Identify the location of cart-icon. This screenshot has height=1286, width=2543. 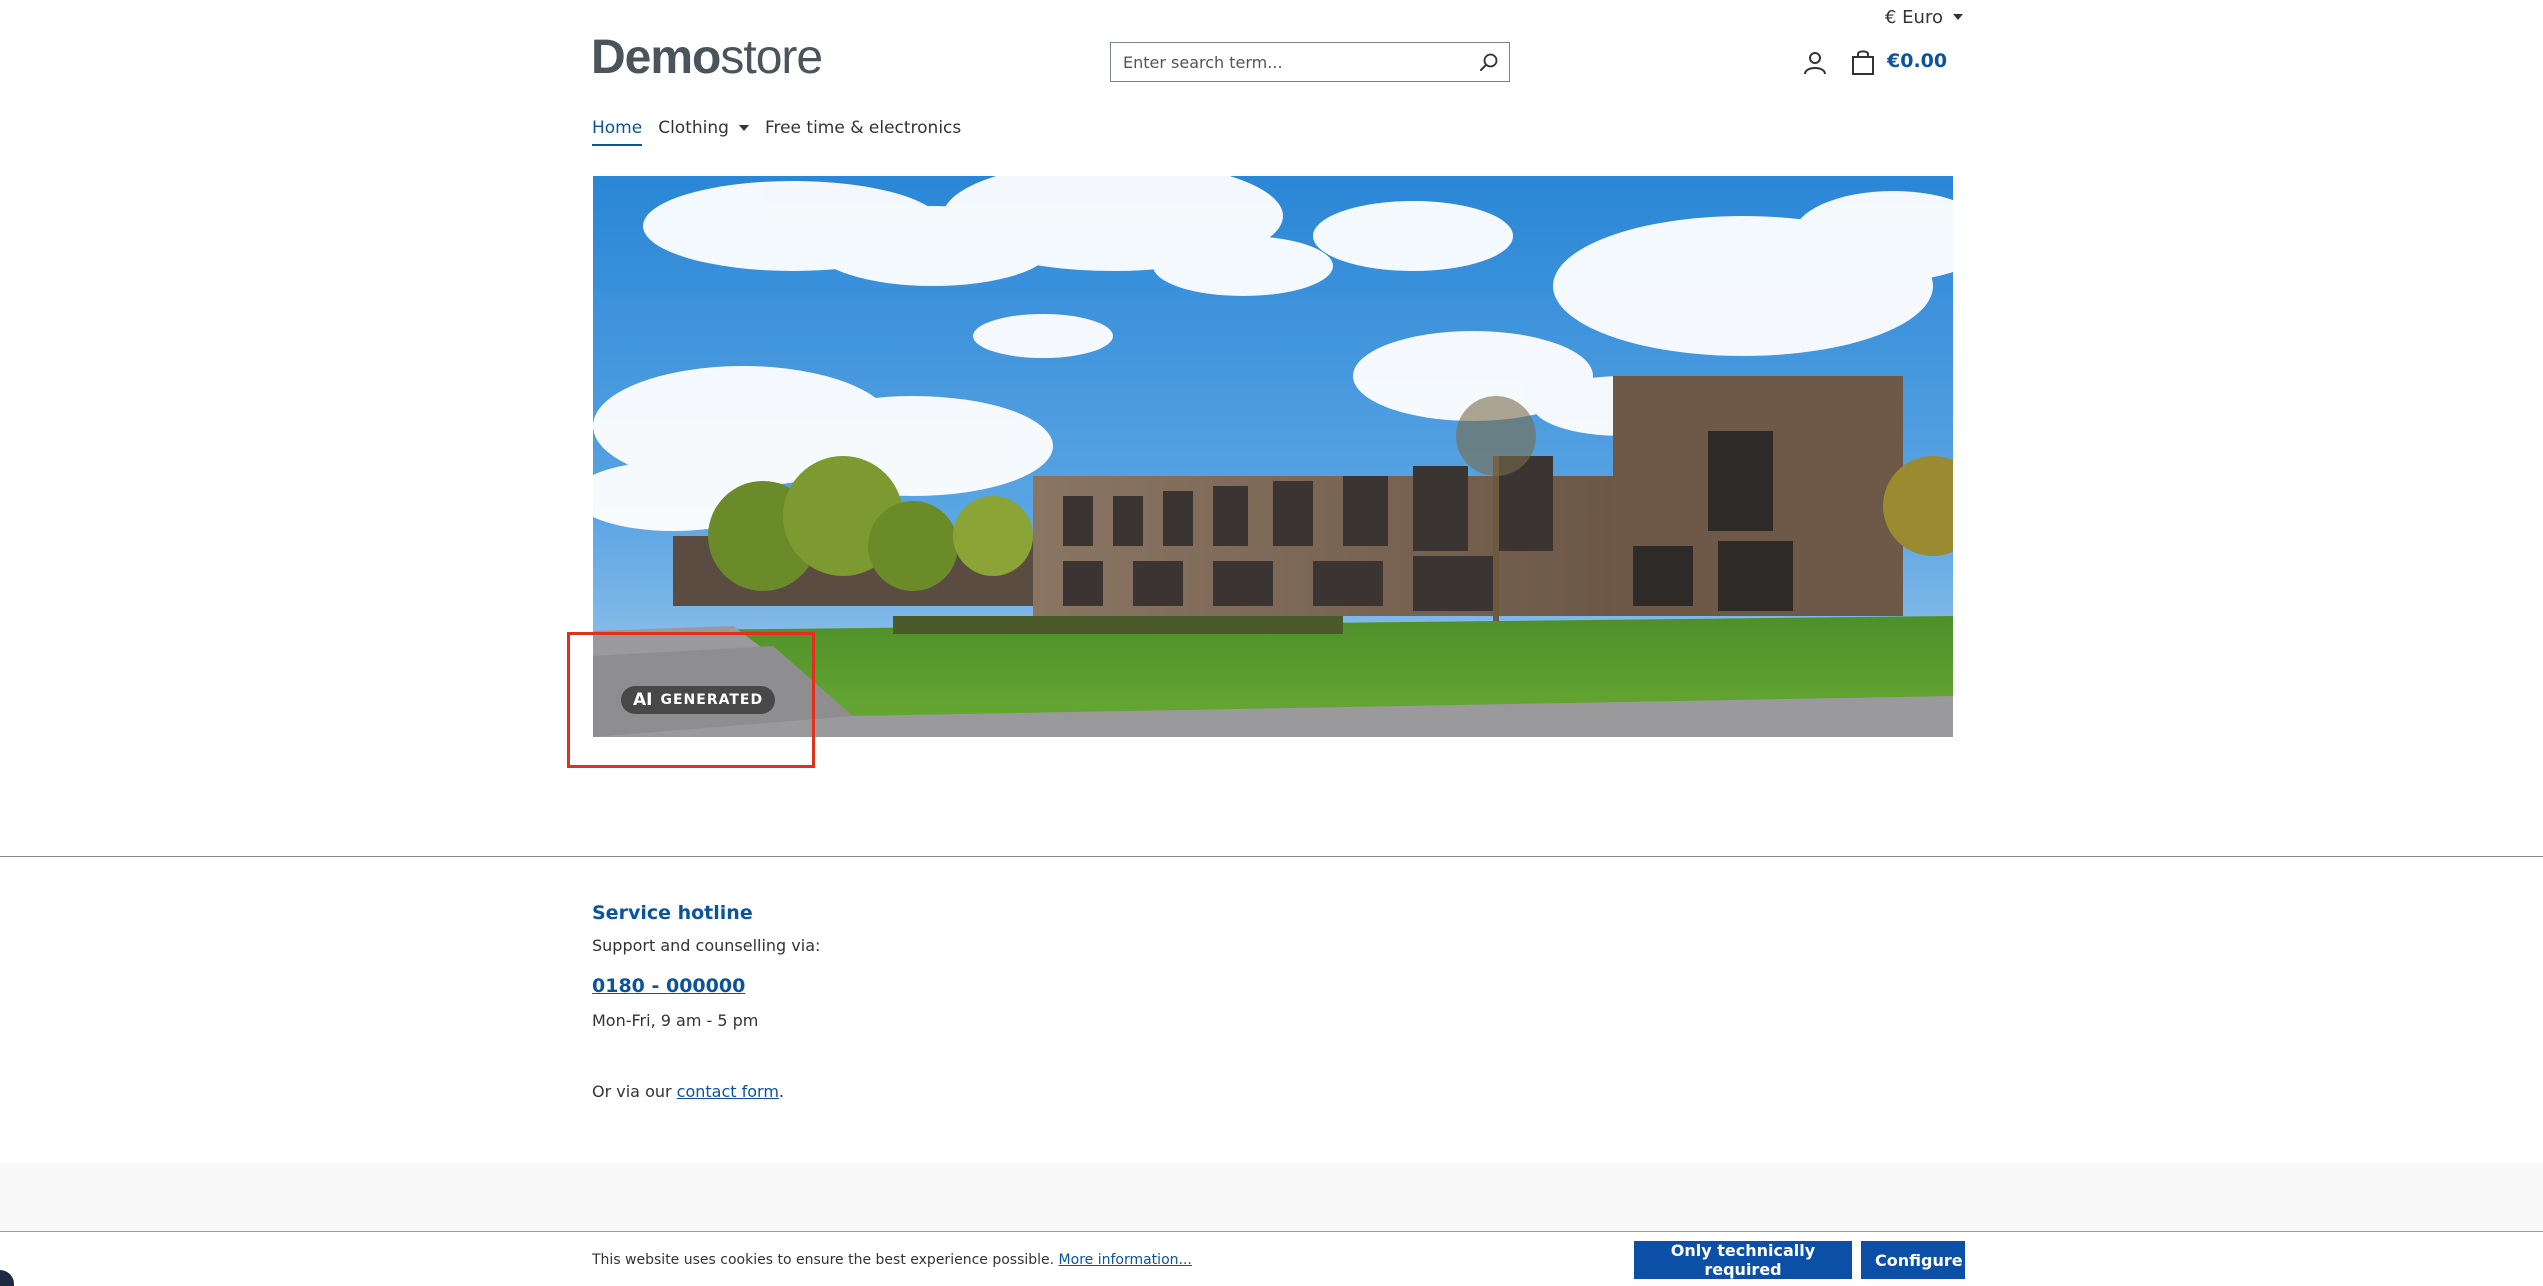
(1863, 62).